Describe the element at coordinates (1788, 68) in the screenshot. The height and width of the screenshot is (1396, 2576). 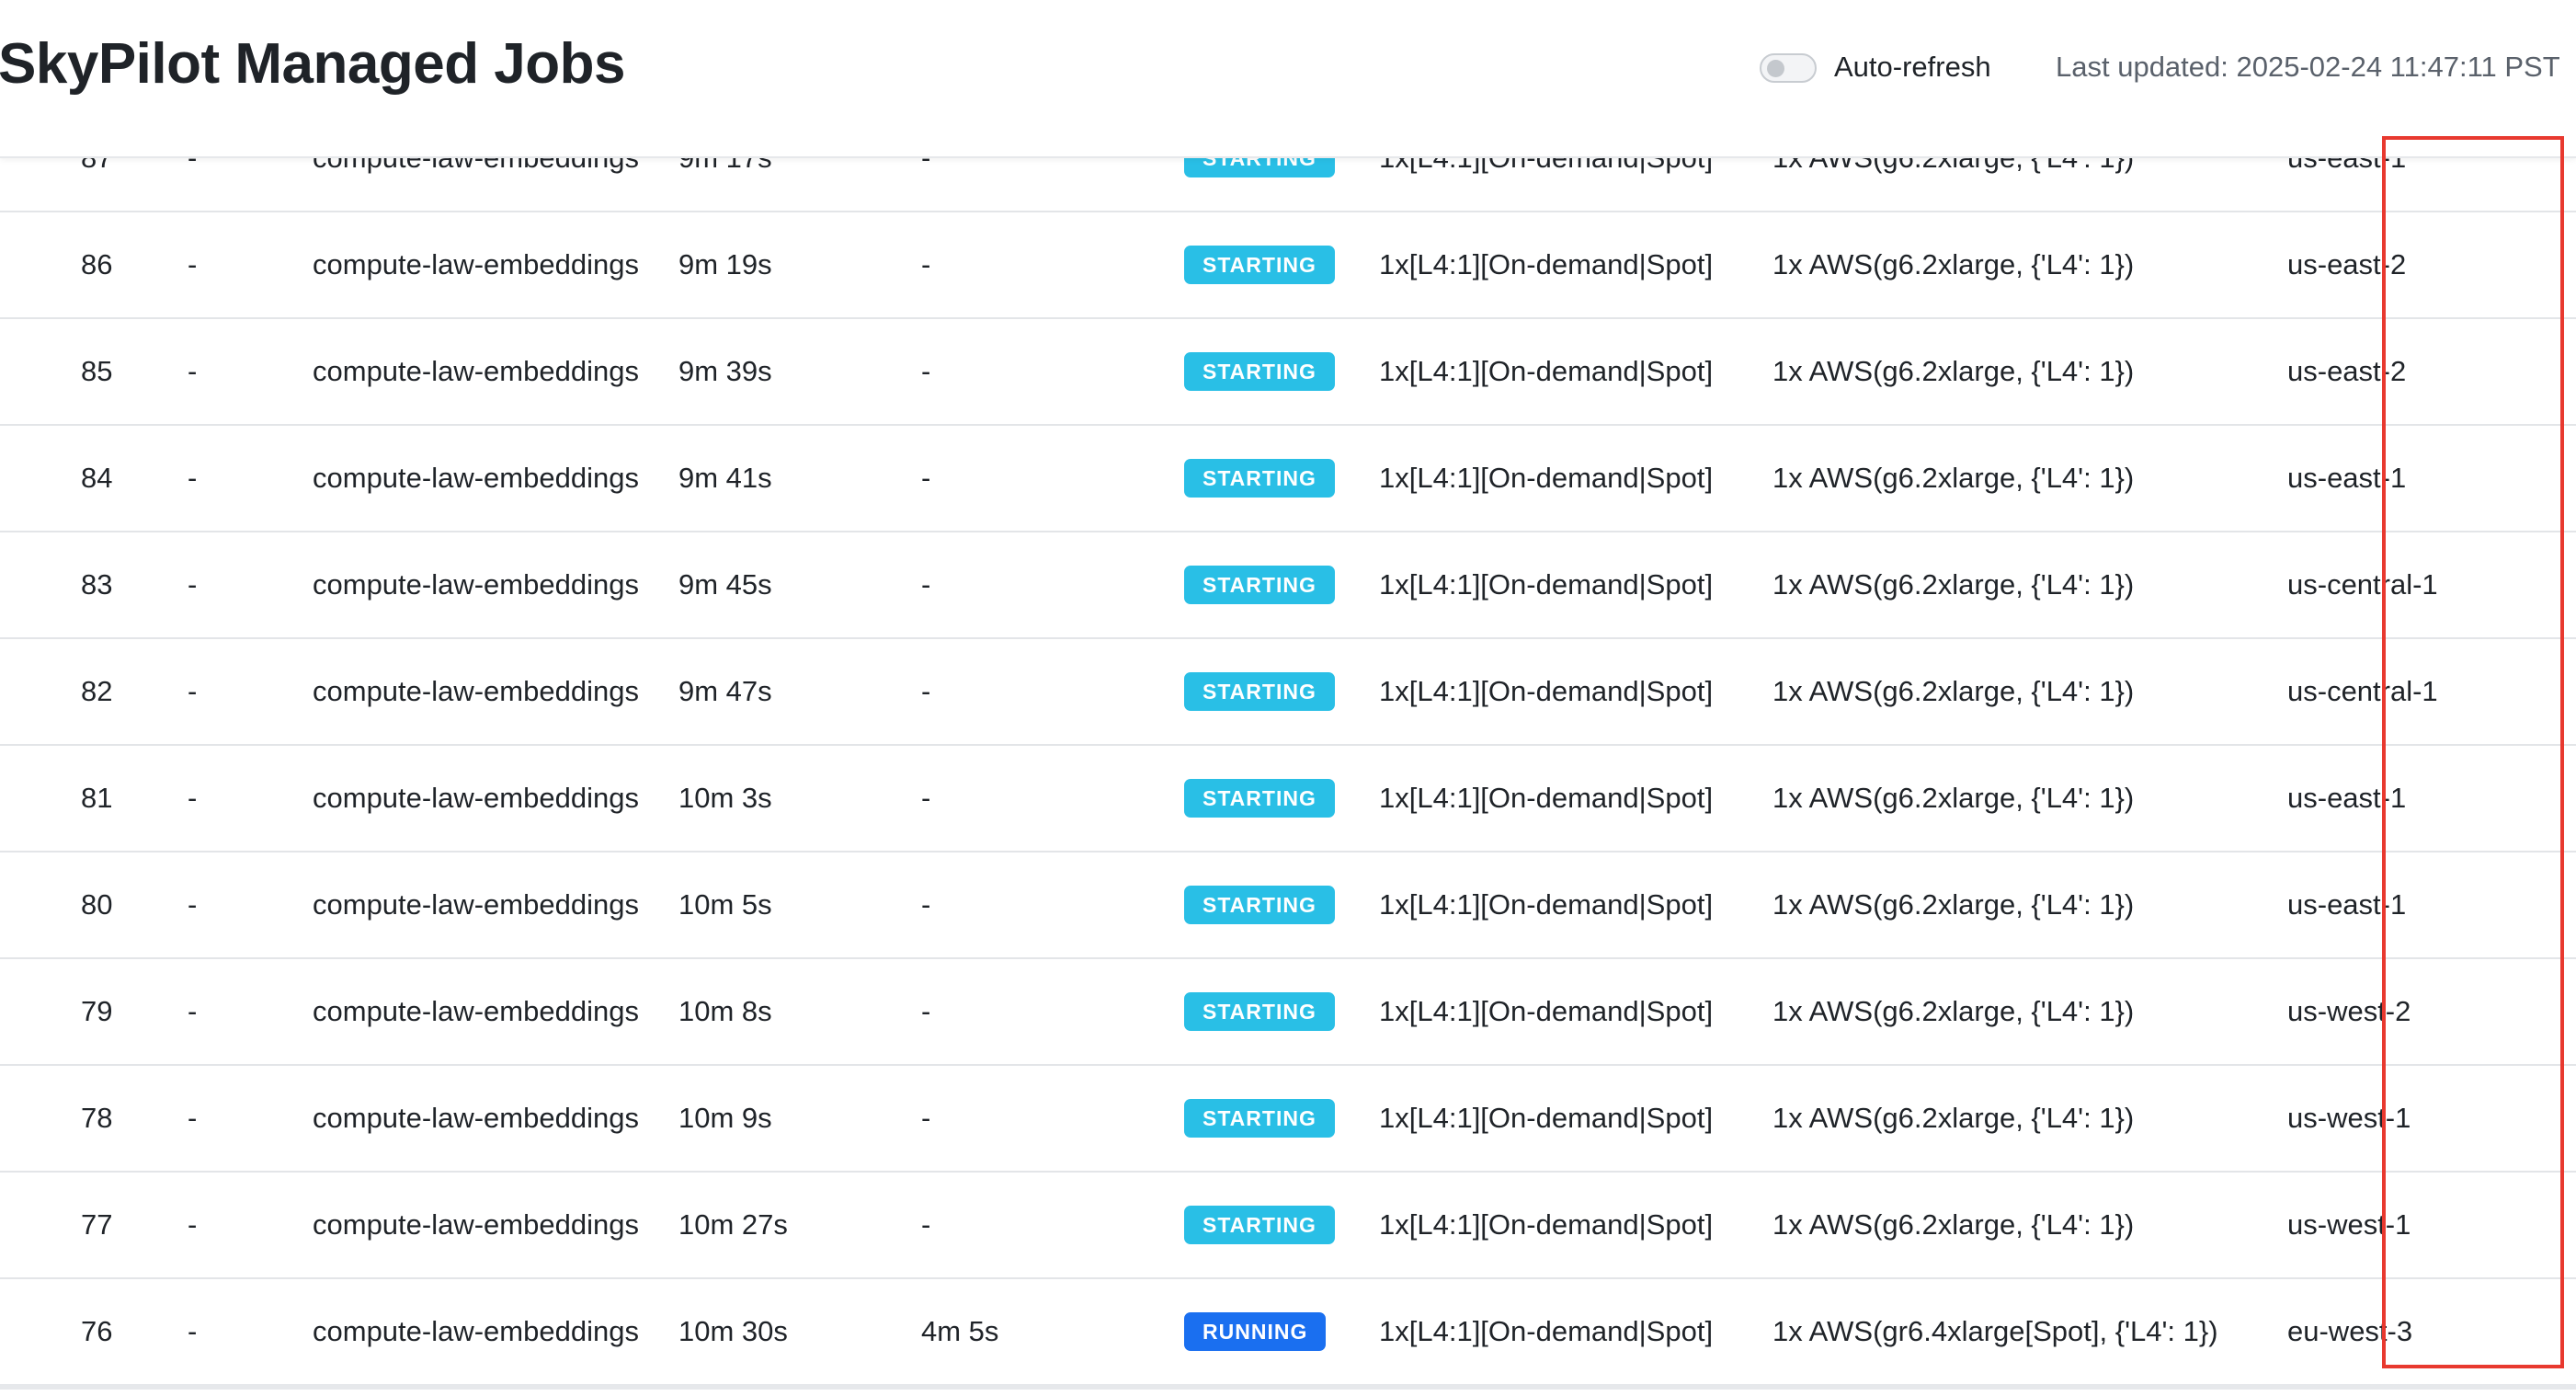
I see `auto-refresh-toggle` at that location.